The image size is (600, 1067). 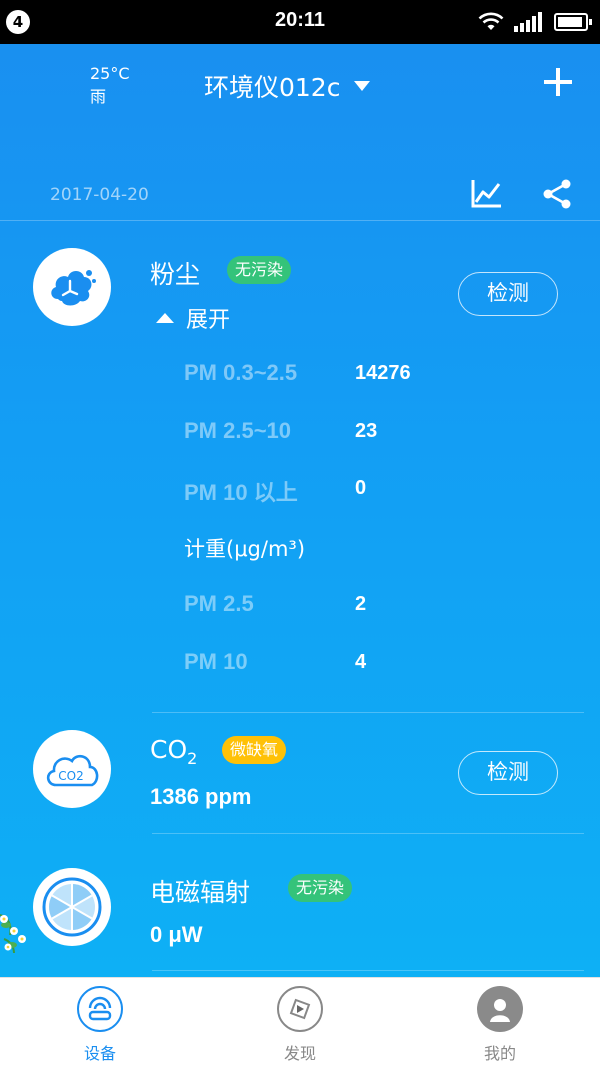 I want to click on device-name: 环境仪012c, so click(x=272, y=87).